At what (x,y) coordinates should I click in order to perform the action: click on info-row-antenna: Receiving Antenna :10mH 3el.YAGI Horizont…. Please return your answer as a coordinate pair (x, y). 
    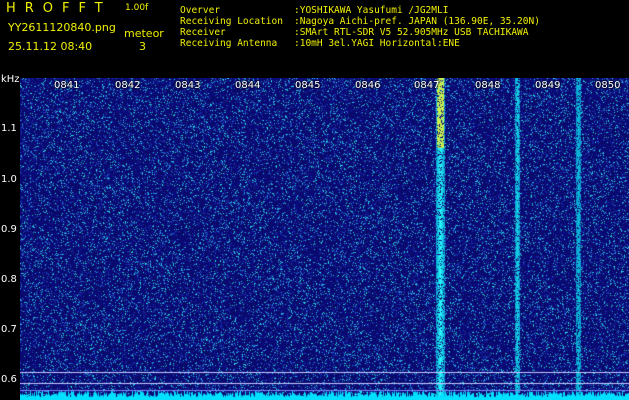
    Looking at the image, I should click on (360, 43).